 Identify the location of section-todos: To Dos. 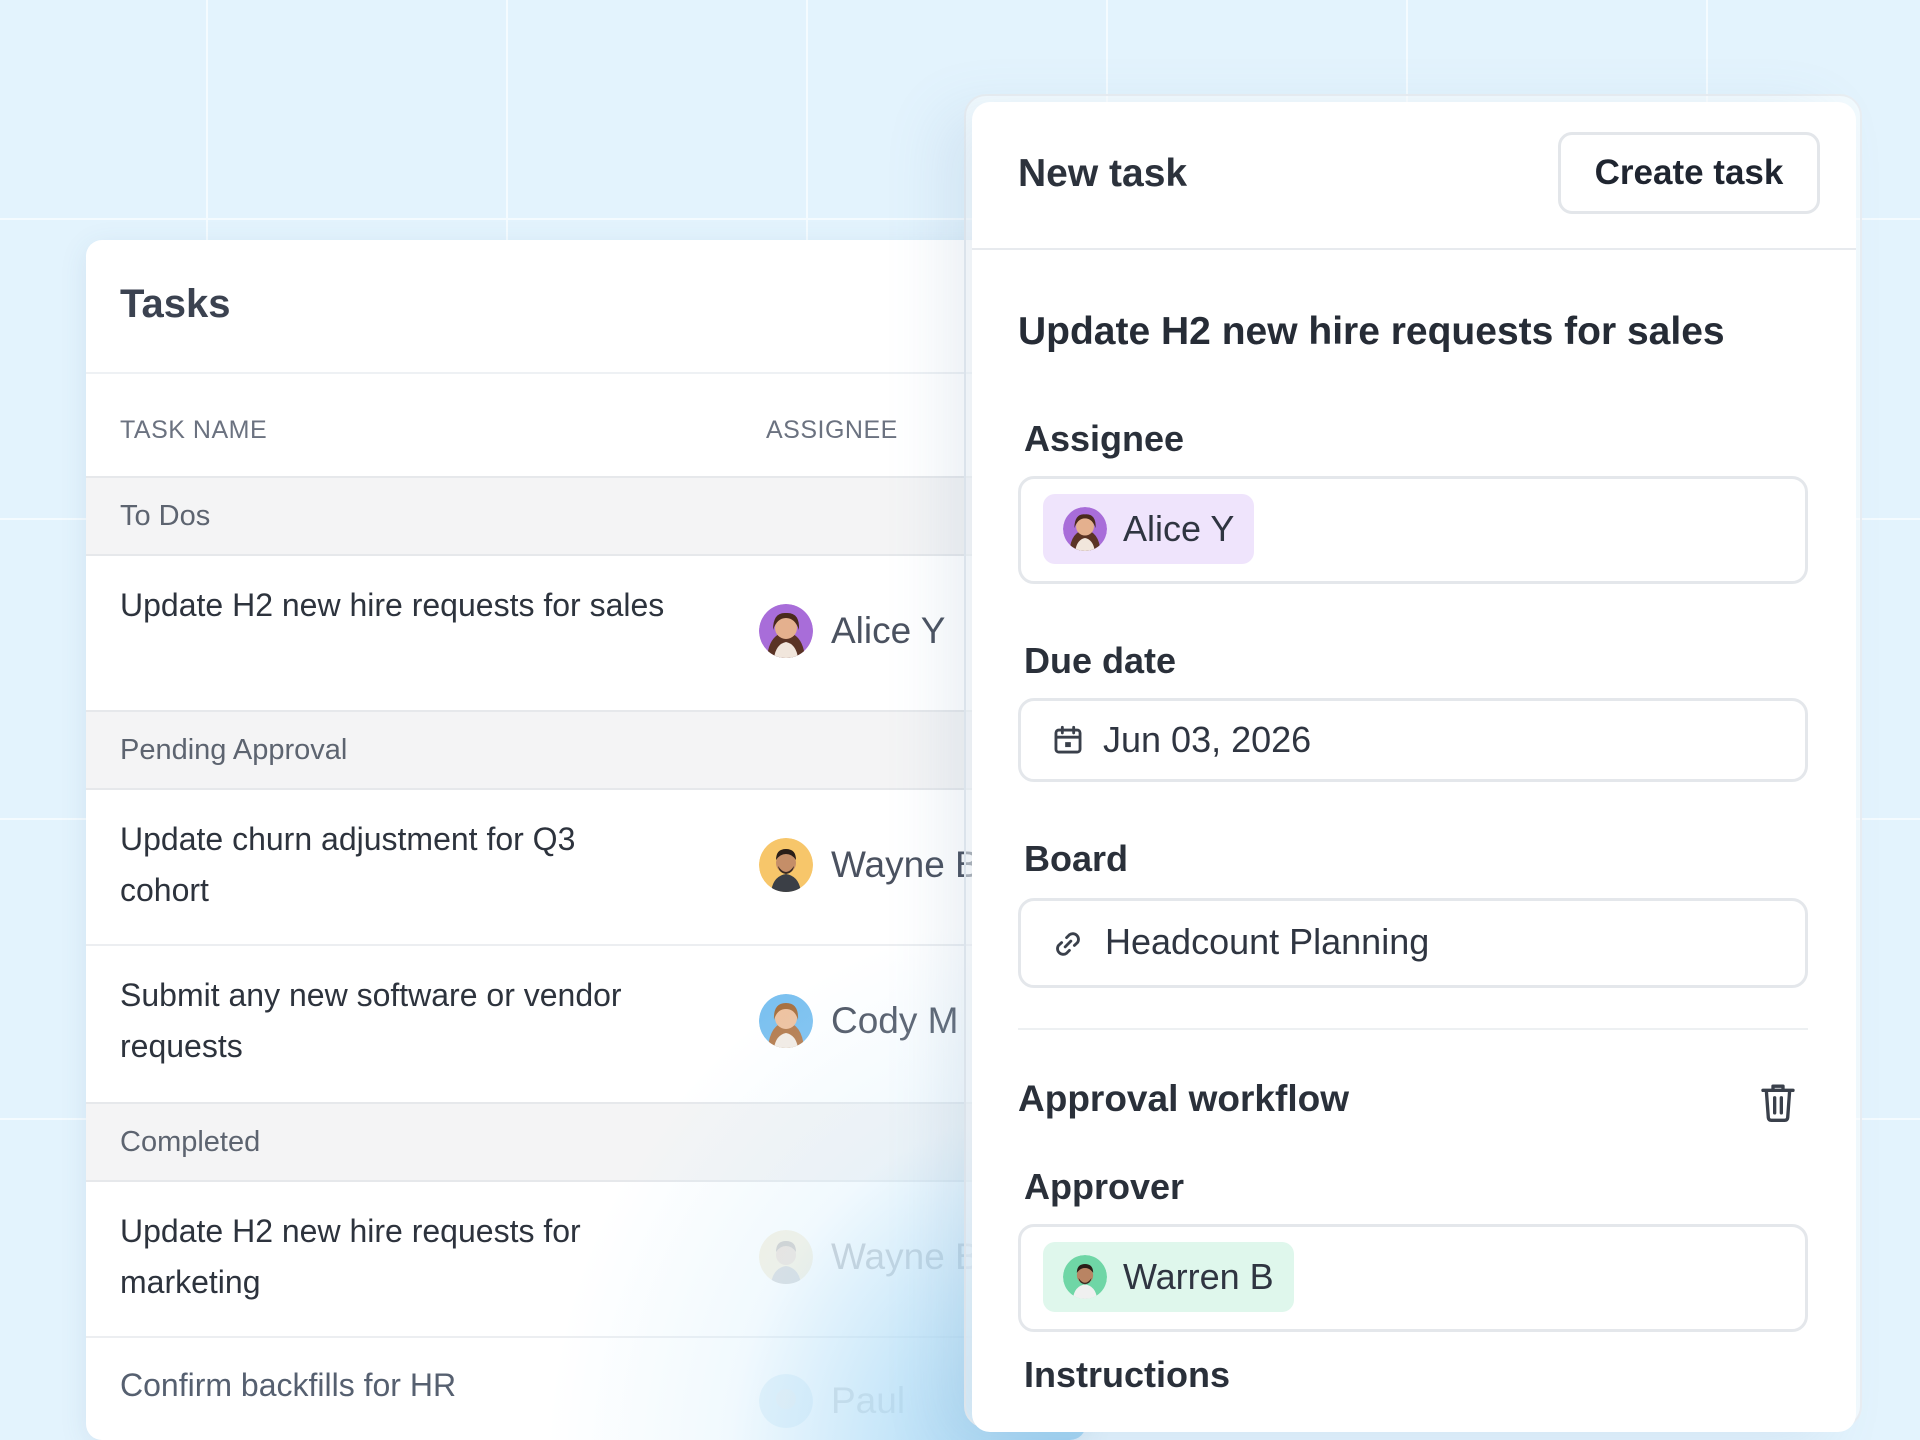
(586, 516).